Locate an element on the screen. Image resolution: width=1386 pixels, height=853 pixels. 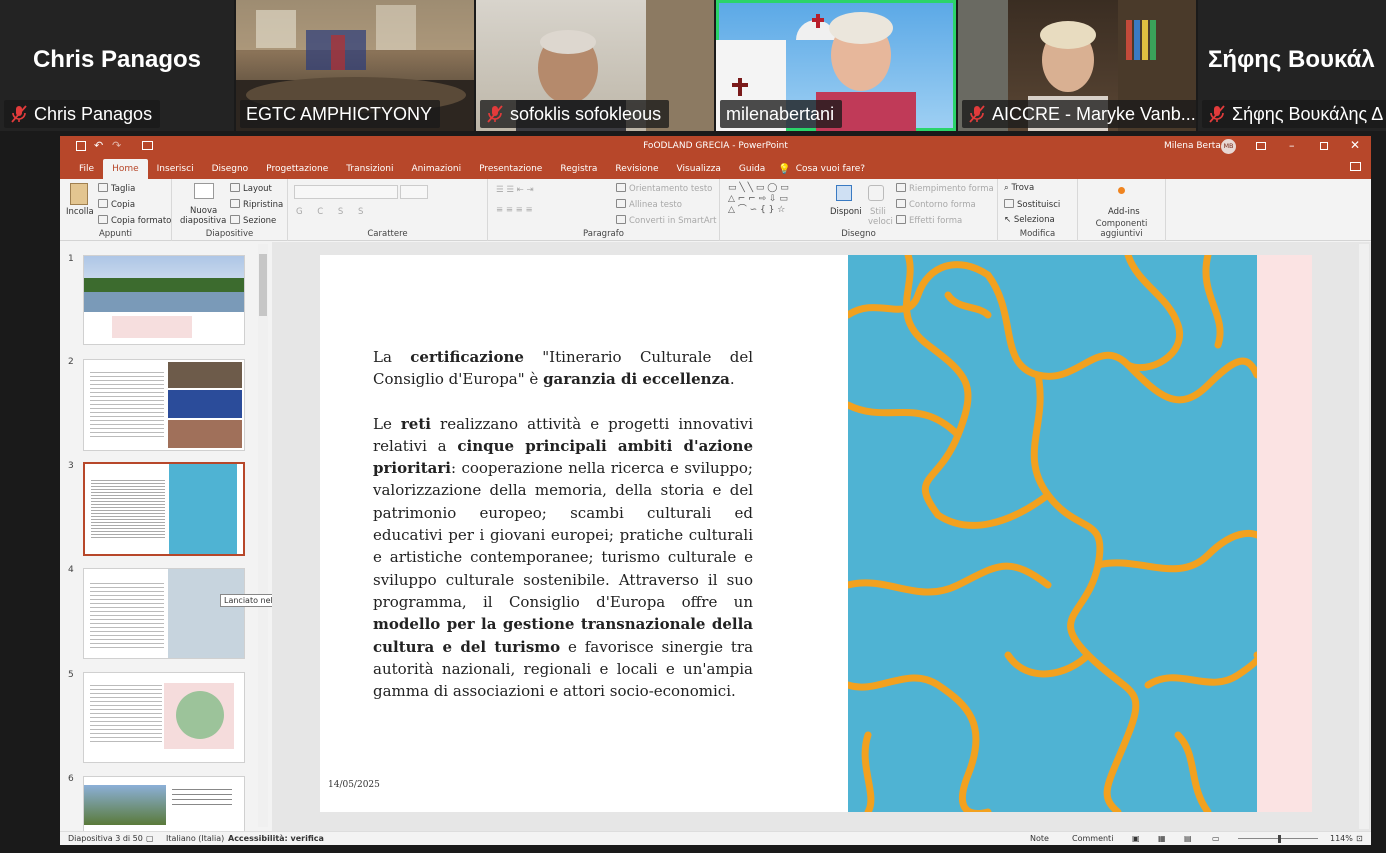
participant-tile-chris-panagos: Chris Panagos Chris Panagos is located at coordinates (117, 65).